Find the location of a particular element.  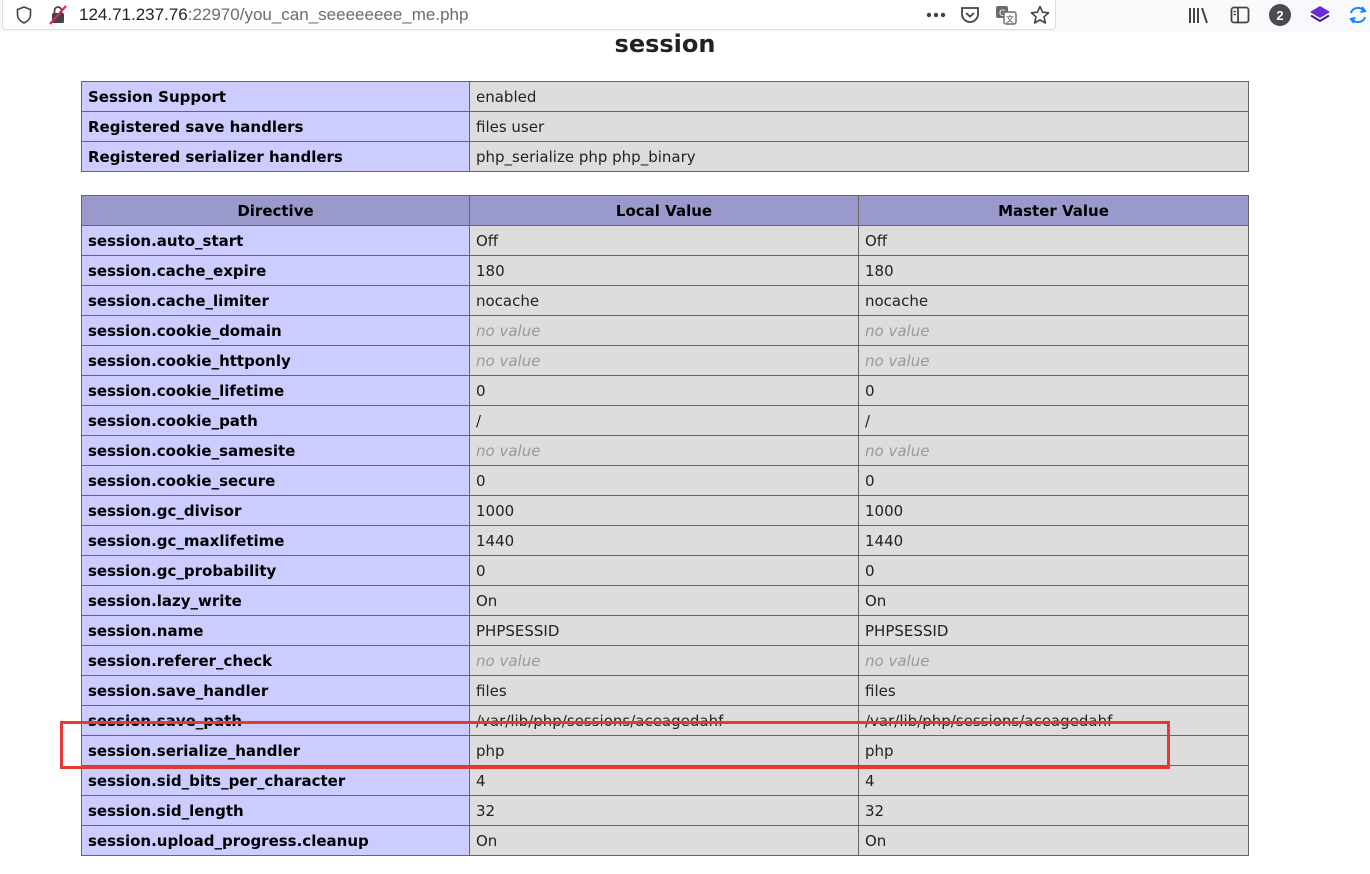

local-value: 1440 is located at coordinates (664, 540).